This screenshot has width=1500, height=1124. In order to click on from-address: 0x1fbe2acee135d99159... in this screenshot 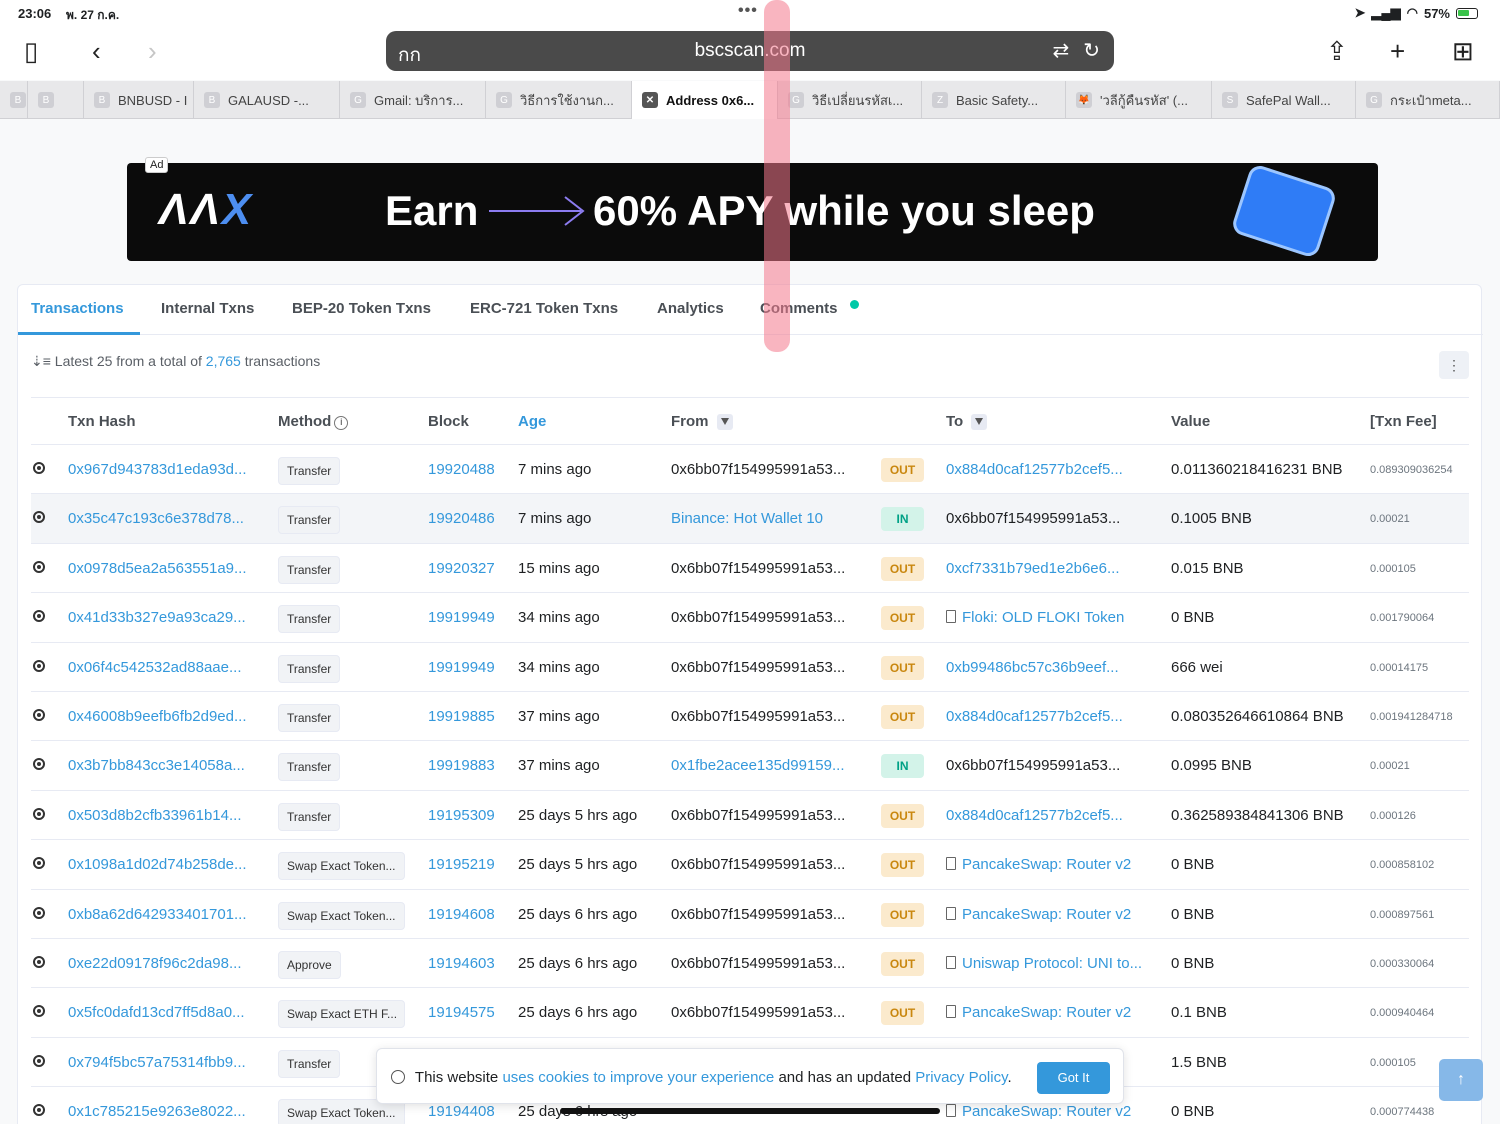, I will do `click(766, 765)`.